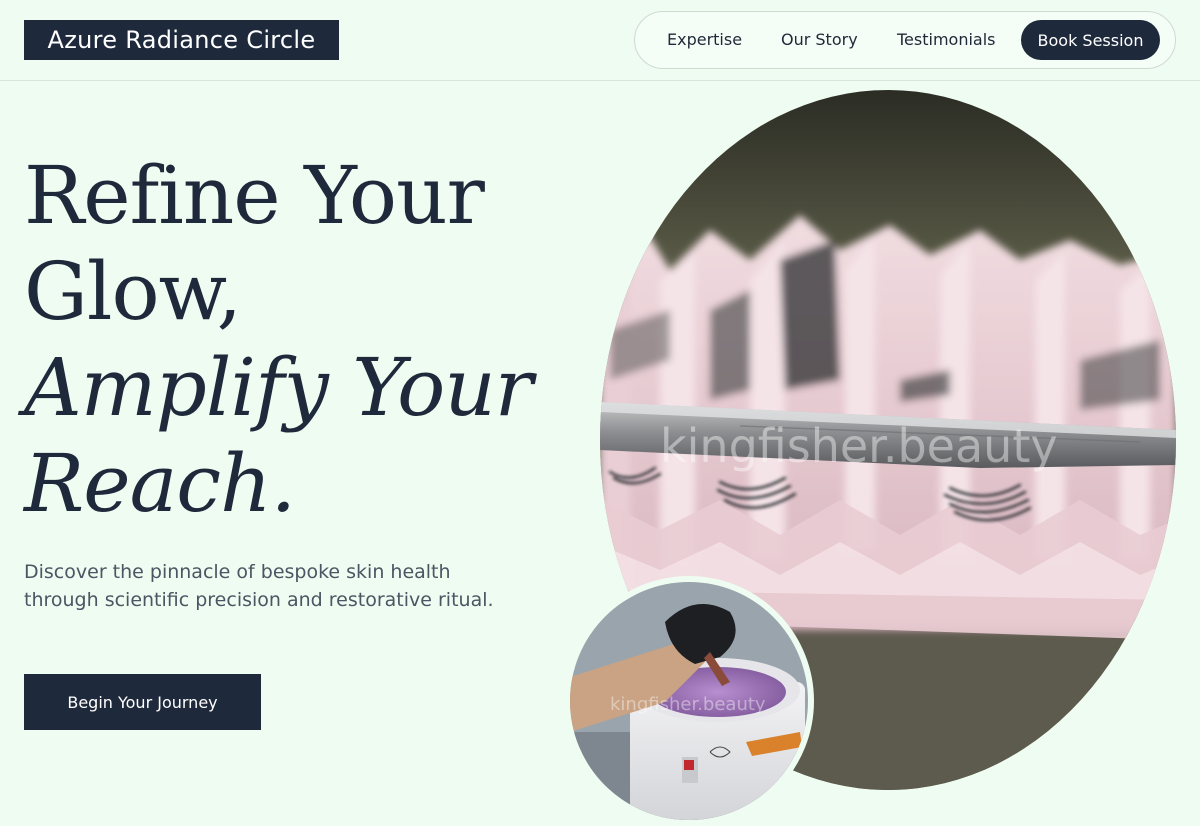 Image resolution: width=1200 pixels, height=826 pixels. What do you see at coordinates (819, 39) in the screenshot?
I see `nav-link-our-story: Our Story` at bounding box center [819, 39].